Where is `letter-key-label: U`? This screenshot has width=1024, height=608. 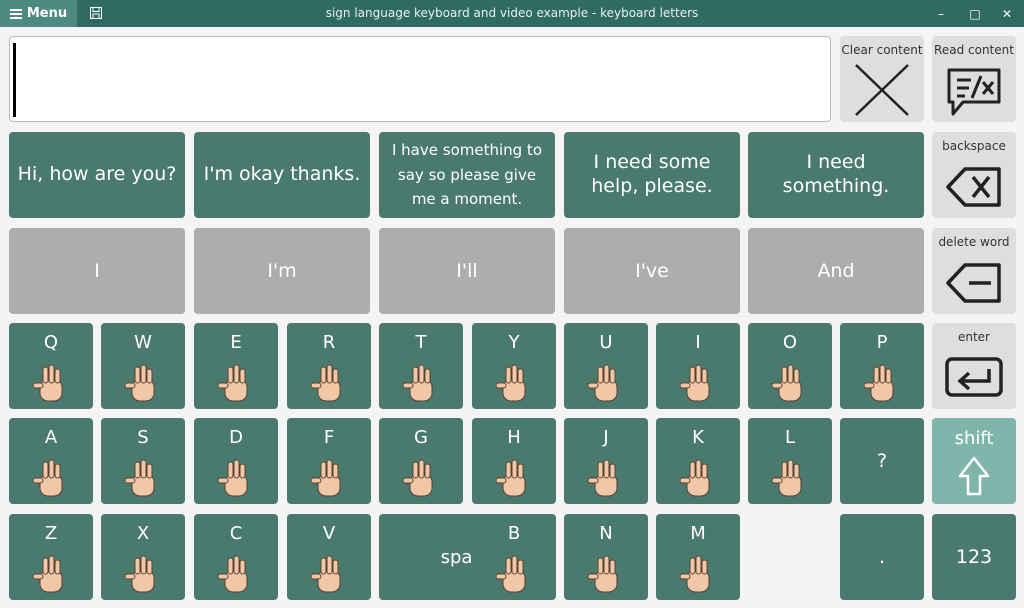 letter-key-label: U is located at coordinates (606, 342).